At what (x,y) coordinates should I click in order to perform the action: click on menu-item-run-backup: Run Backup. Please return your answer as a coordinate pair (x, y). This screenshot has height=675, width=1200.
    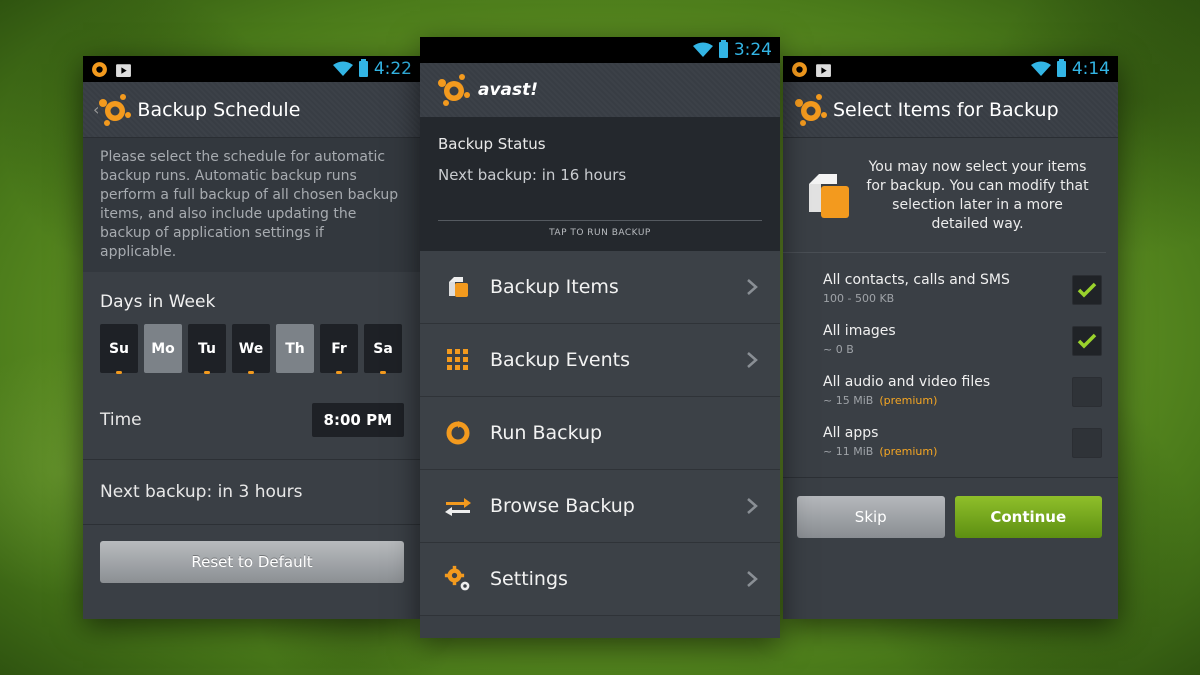
    Looking at the image, I should click on (600, 433).